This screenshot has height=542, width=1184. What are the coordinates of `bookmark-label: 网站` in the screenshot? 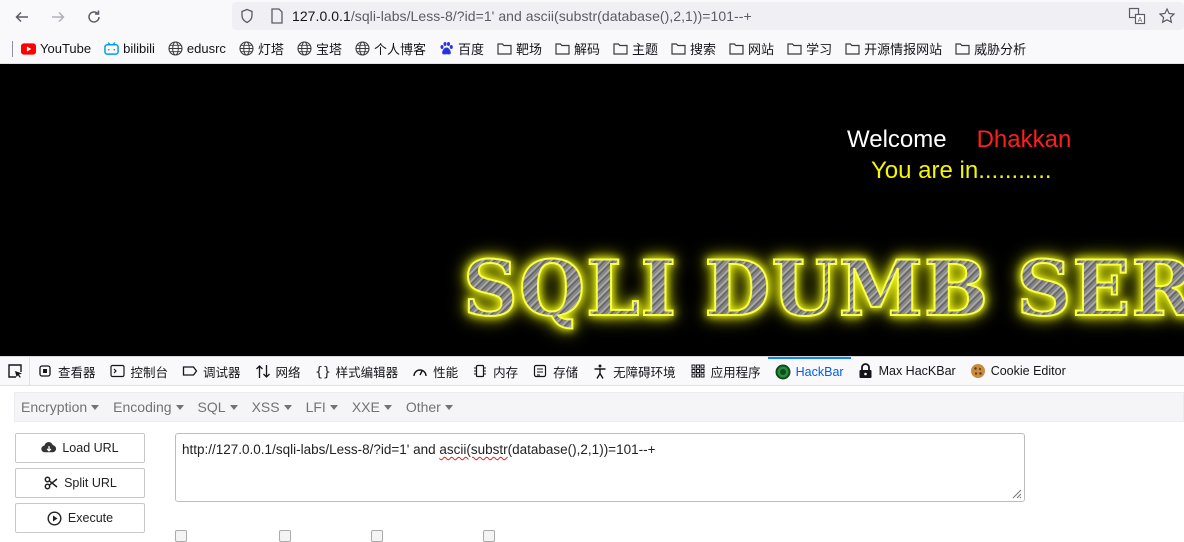 It's located at (761, 49).